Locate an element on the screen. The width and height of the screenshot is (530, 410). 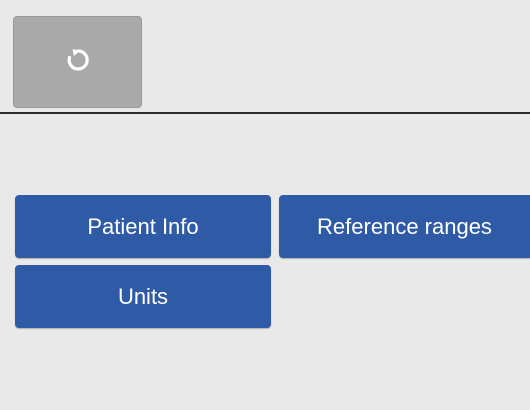
reference-ranges-label: Reference ranges is located at coordinates (404, 226).